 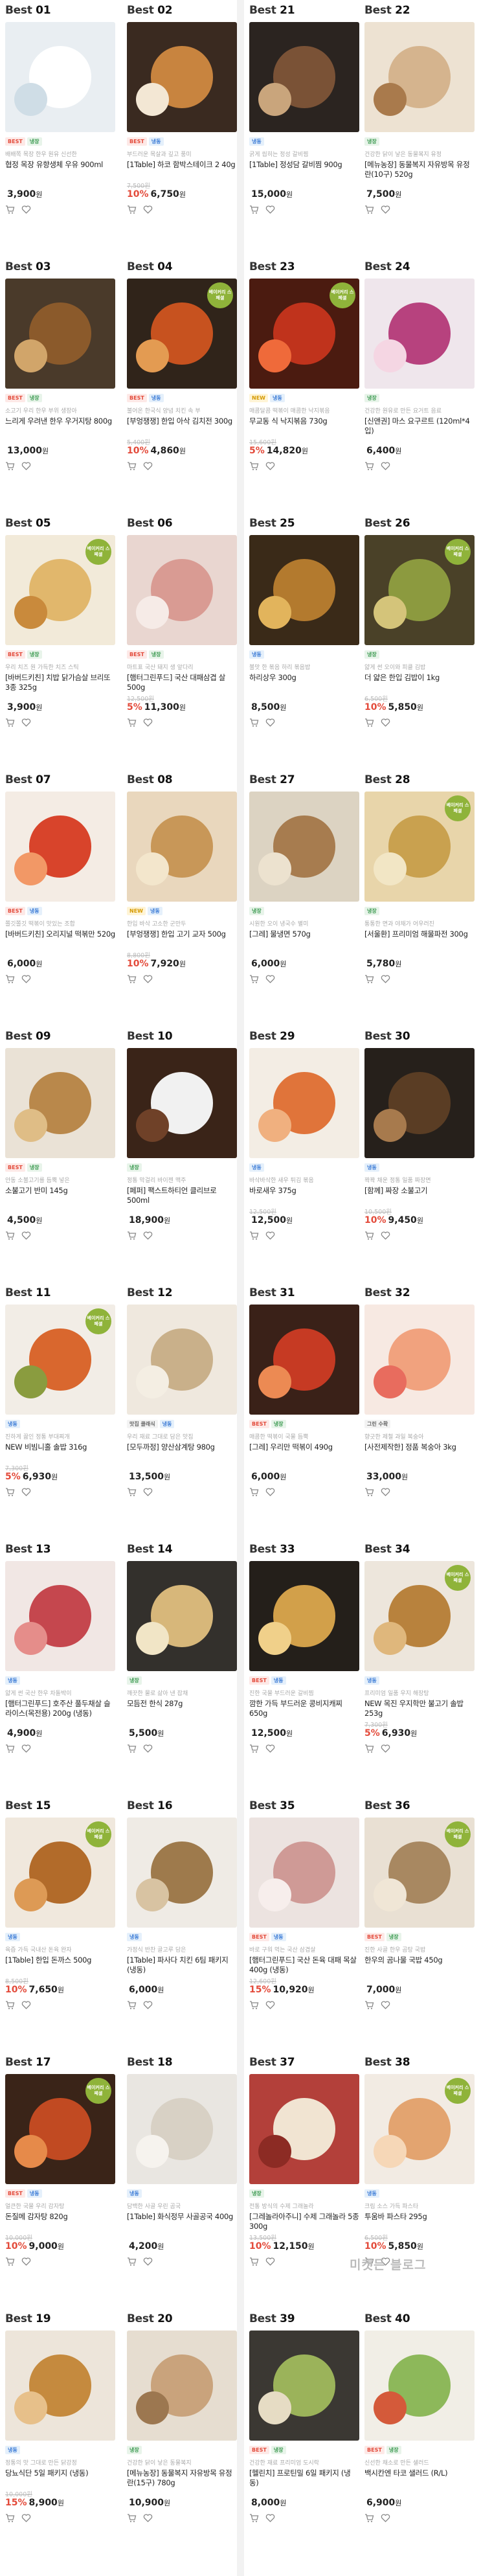 I want to click on product-name: 당뇨식단 5일 패키지 (냉동), so click(x=60, y=2478).